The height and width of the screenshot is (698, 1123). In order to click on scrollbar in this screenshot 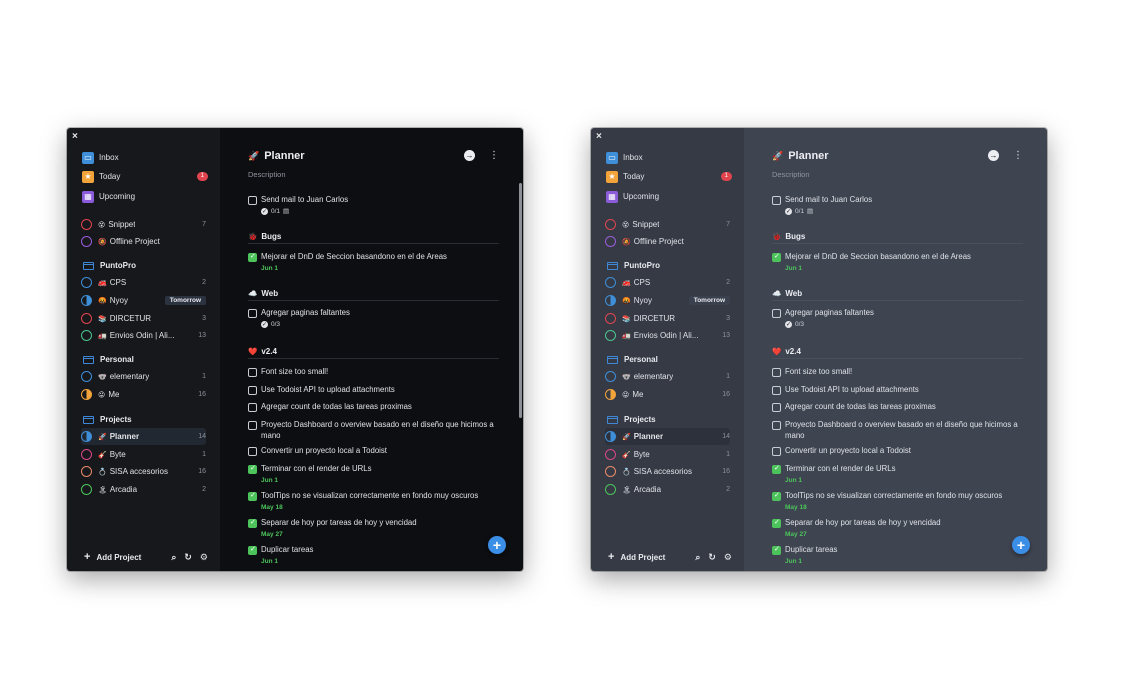, I will do `click(520, 300)`.